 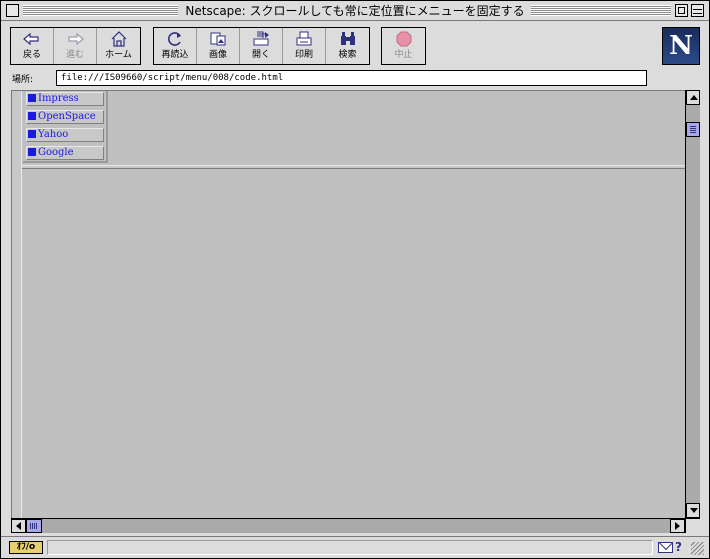 I want to click on menu-link-google: Google, so click(x=65, y=153).